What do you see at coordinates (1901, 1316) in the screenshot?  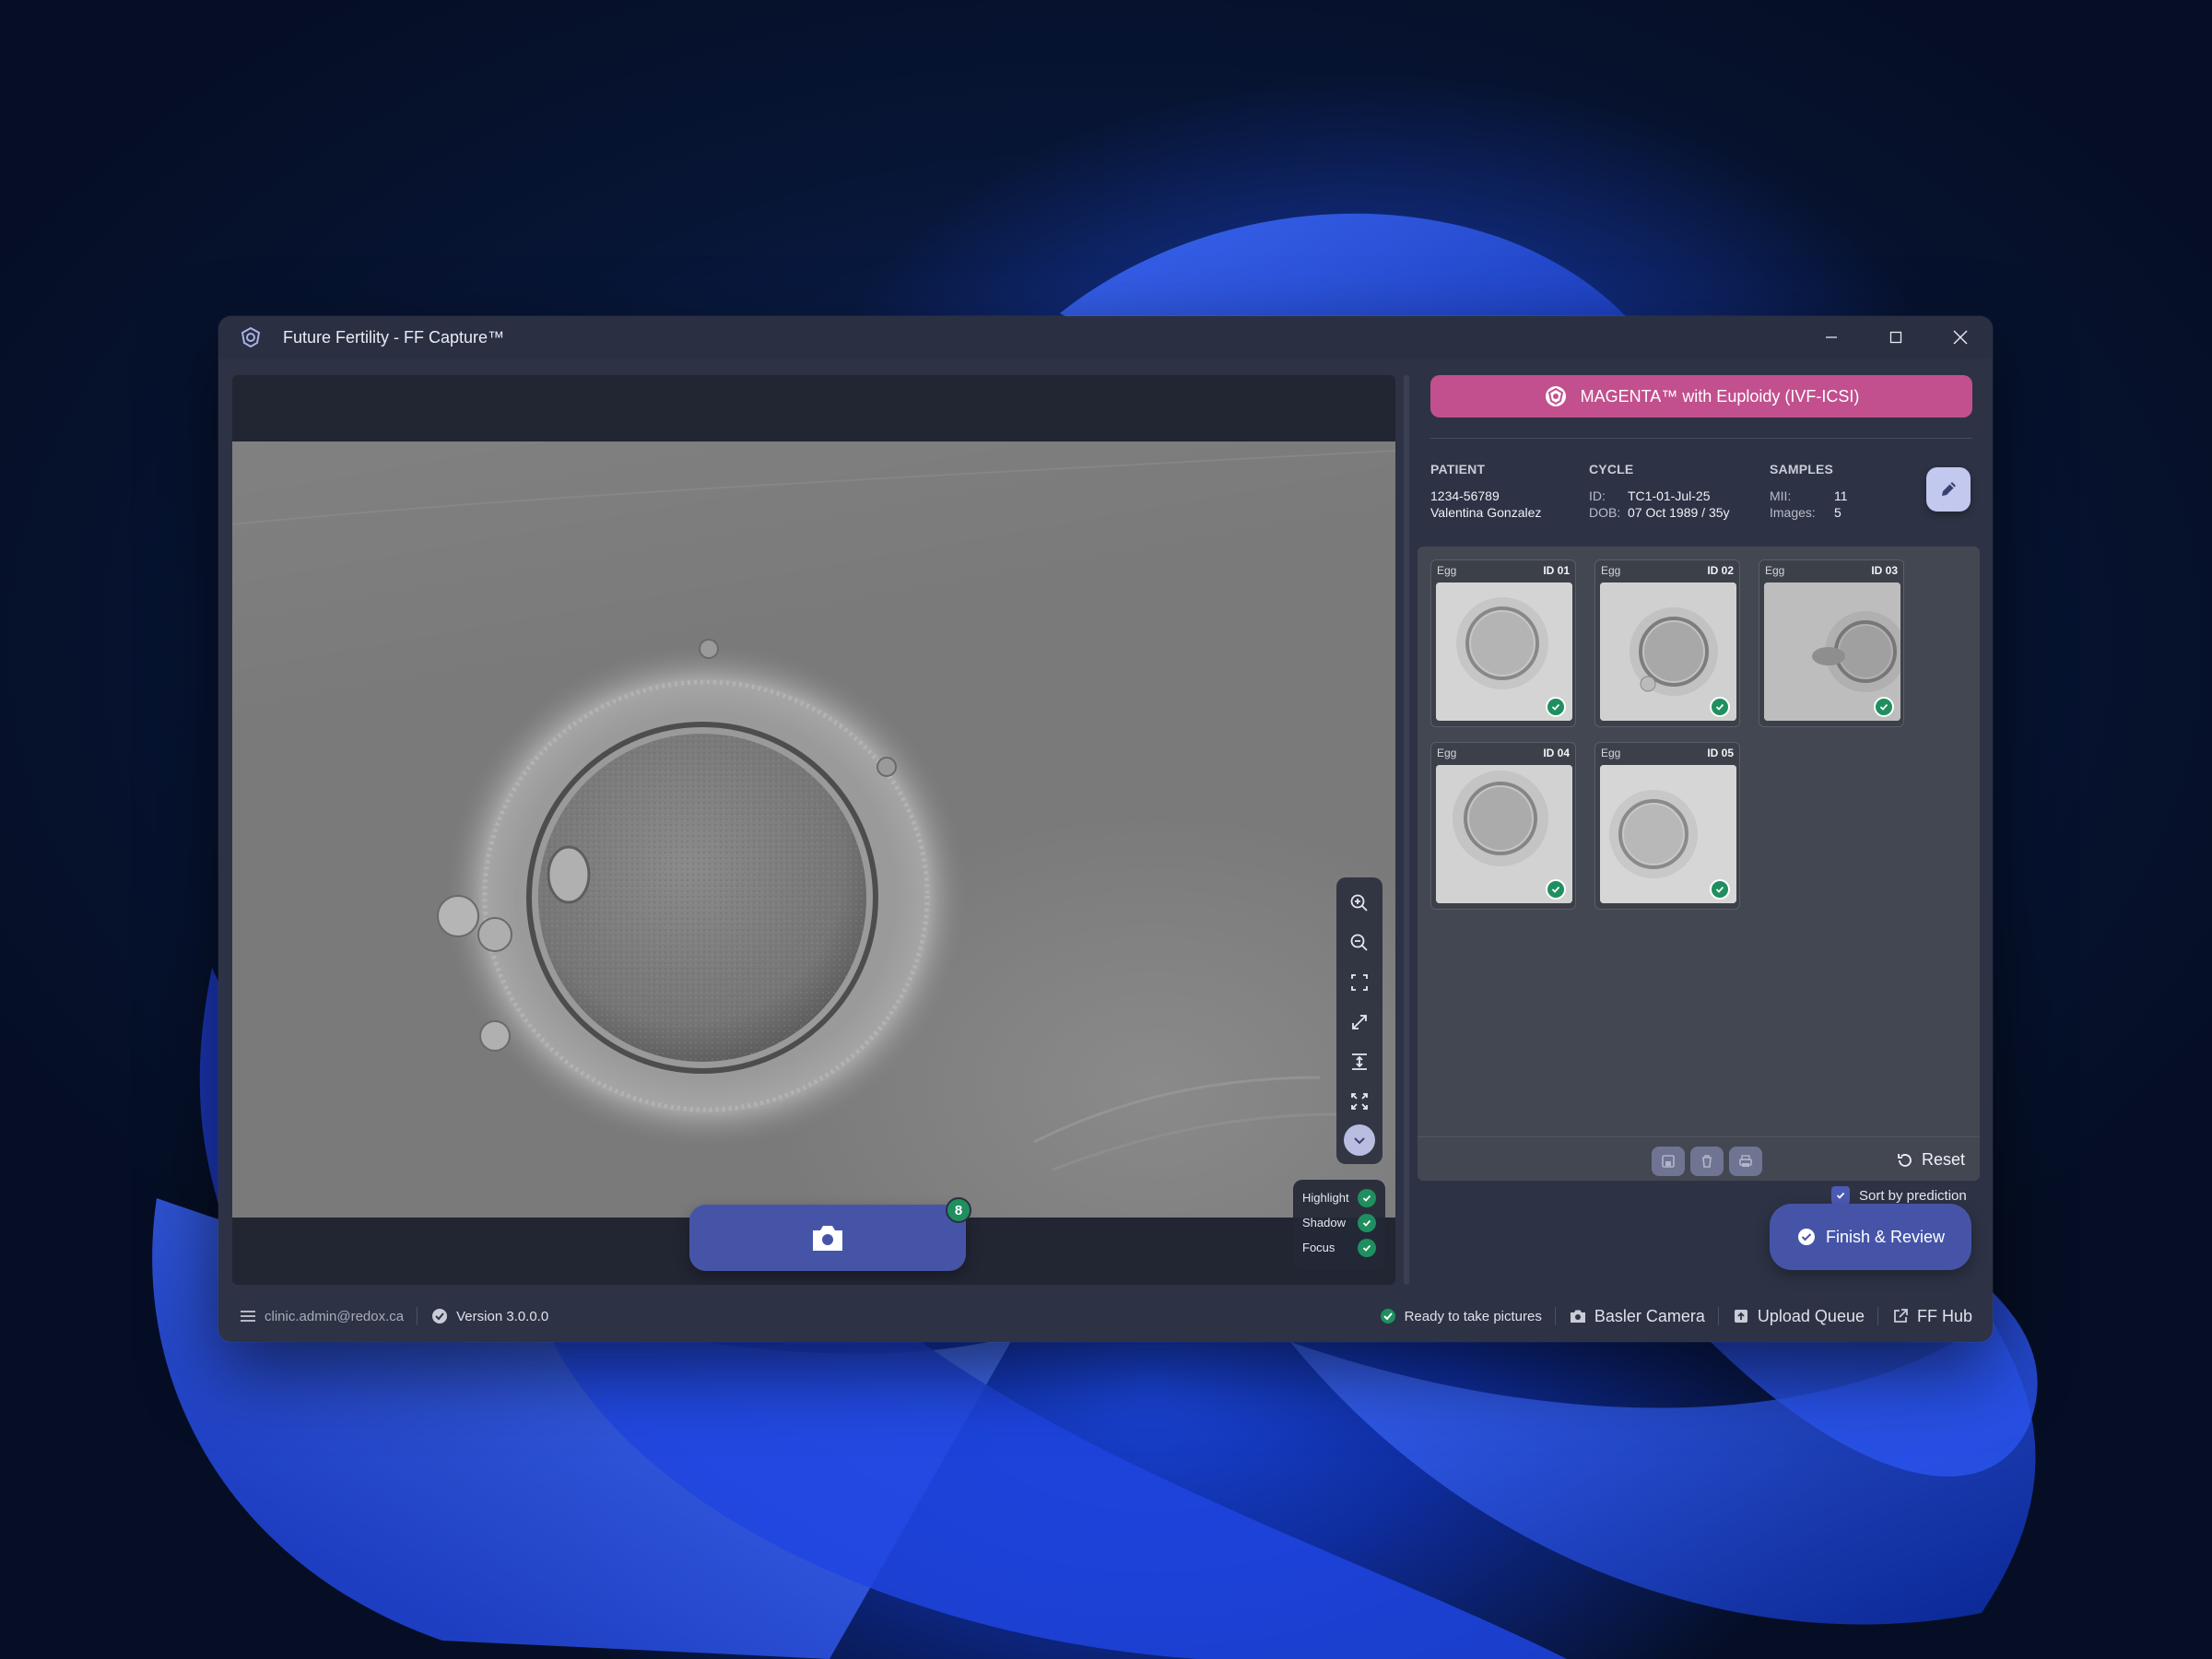 I see `external-link-icon` at bounding box center [1901, 1316].